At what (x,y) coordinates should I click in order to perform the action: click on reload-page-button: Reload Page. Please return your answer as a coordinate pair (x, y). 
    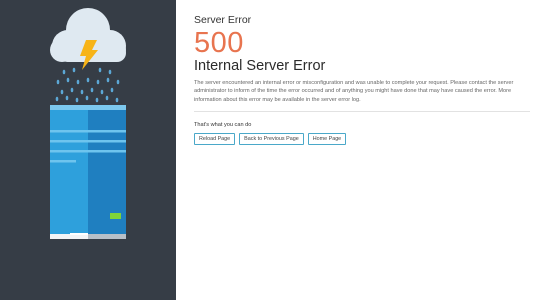
    Looking at the image, I should click on (215, 138).